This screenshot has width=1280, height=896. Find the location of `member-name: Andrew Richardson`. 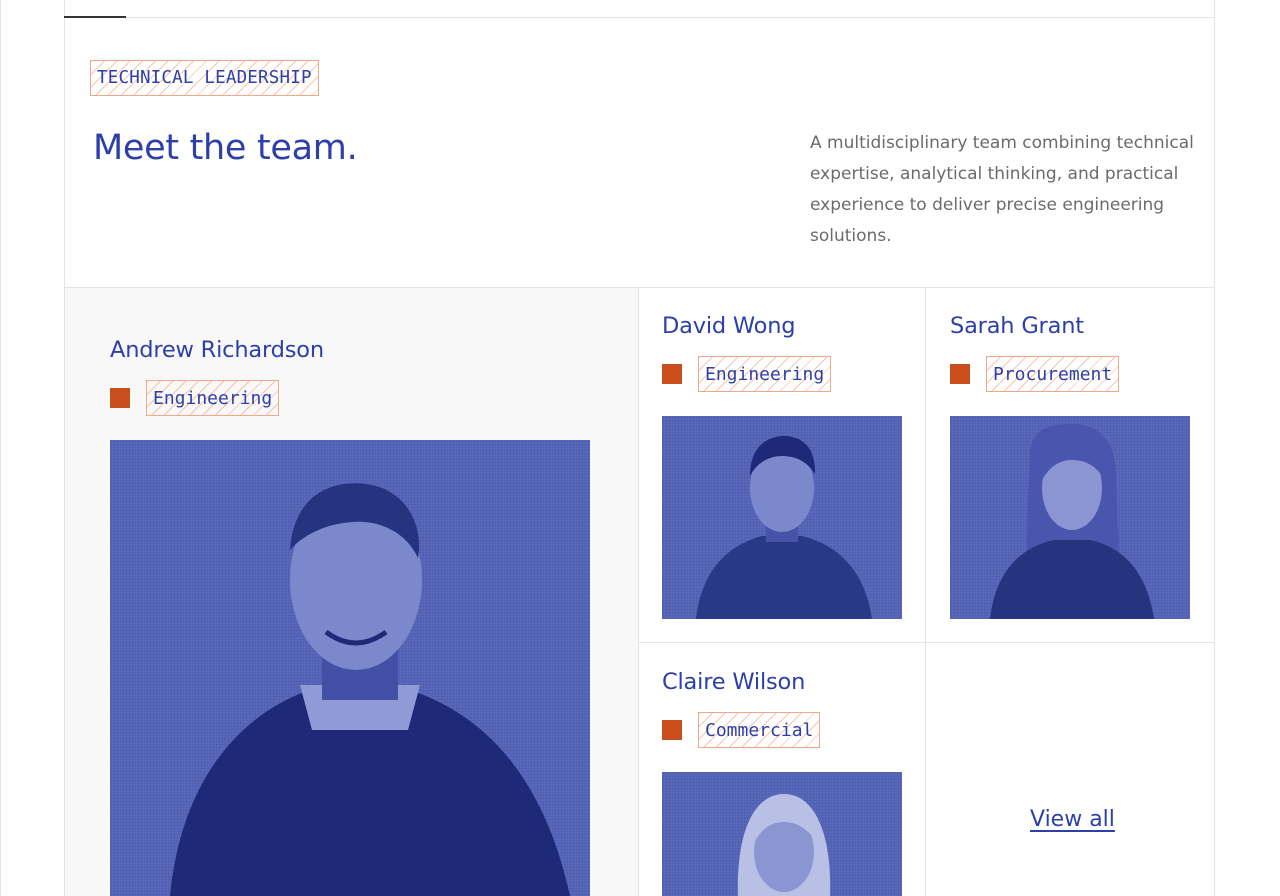

member-name: Andrew Richardson is located at coordinates (217, 350).